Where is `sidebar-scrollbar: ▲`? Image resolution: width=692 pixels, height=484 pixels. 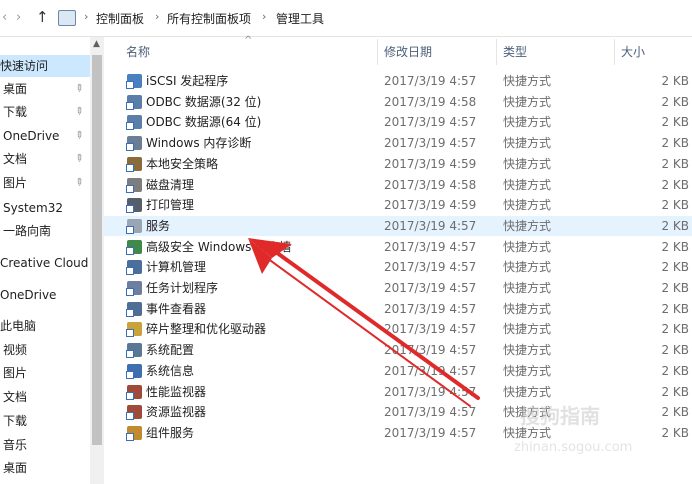 sidebar-scrollbar: ▲ is located at coordinates (97, 260).